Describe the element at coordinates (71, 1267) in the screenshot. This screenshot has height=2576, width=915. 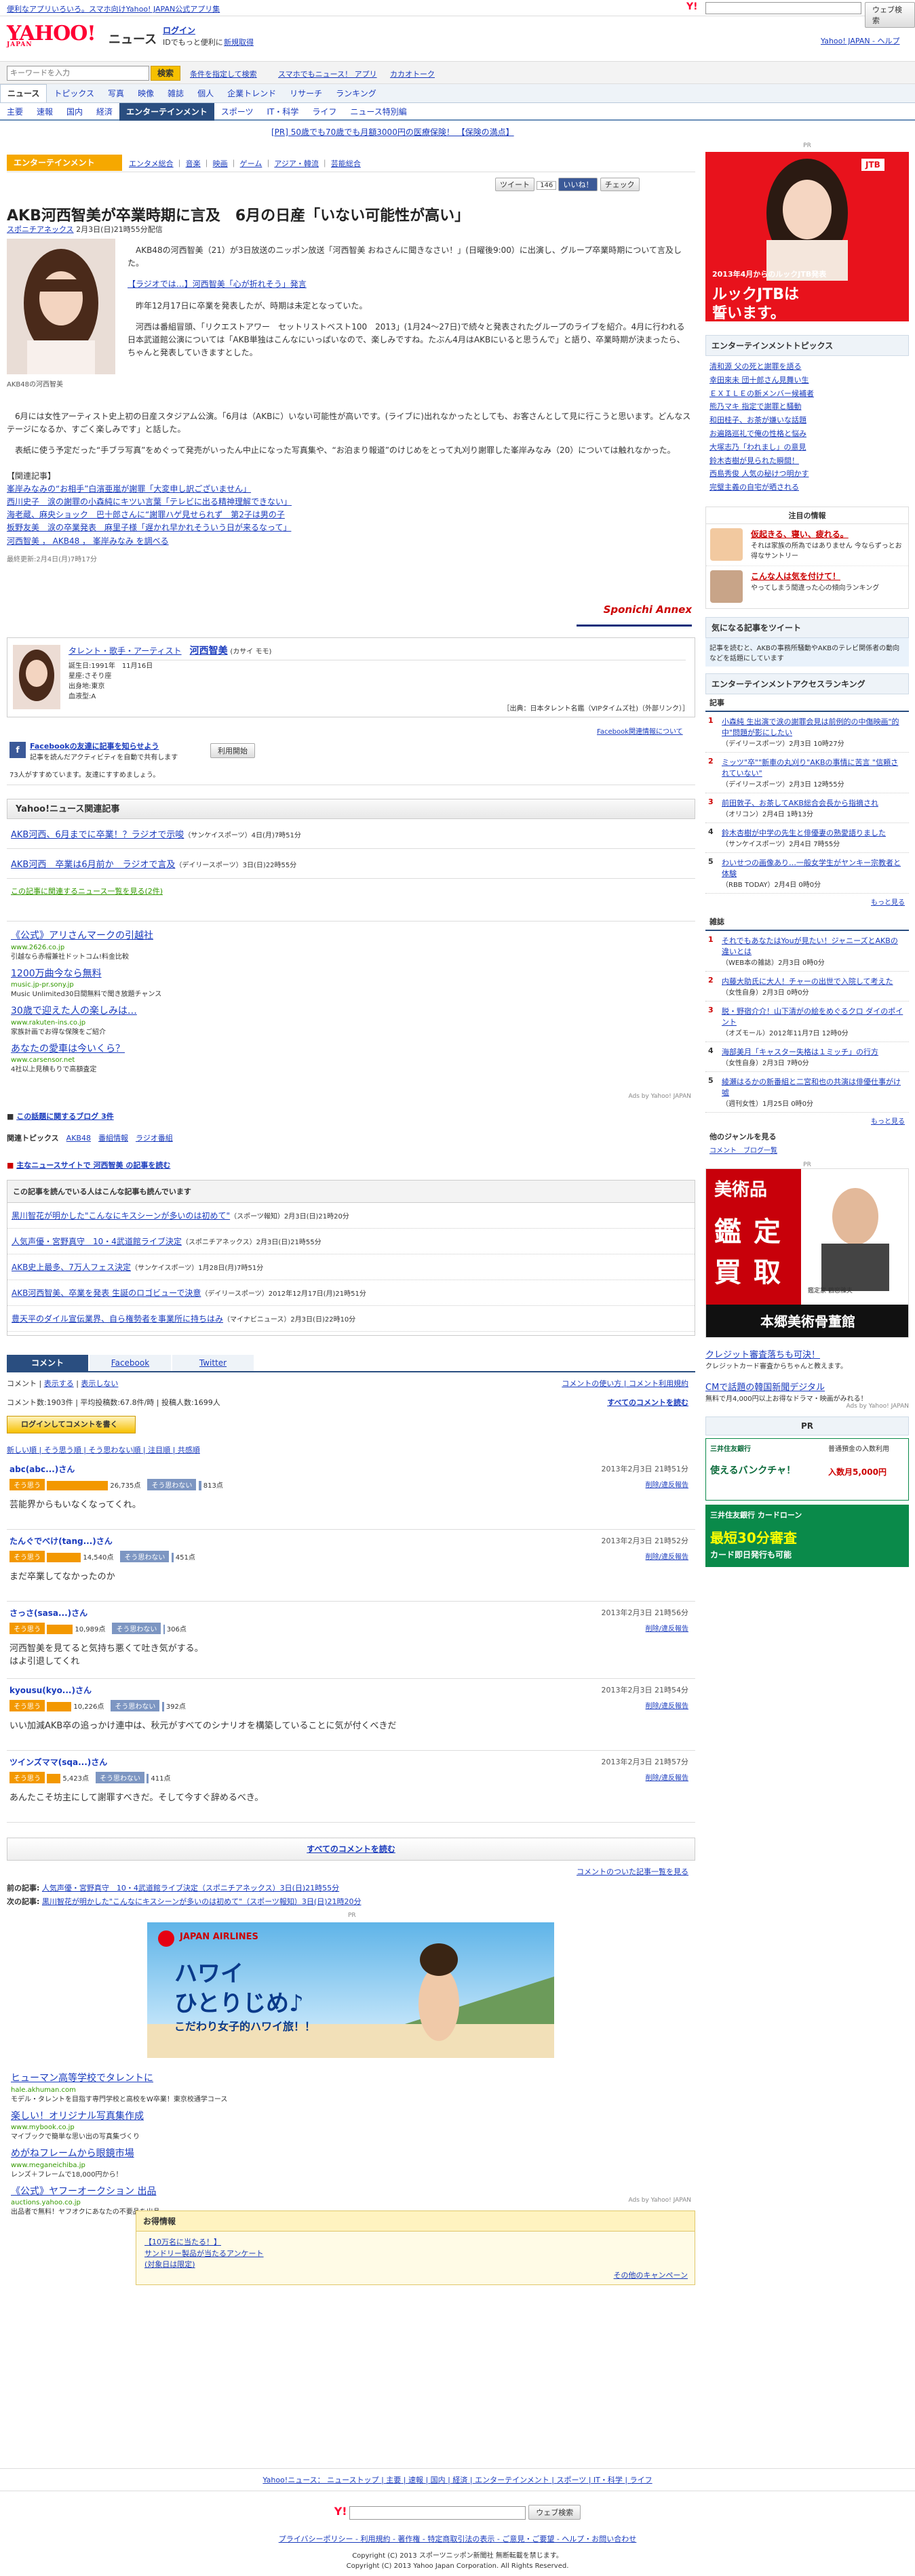
I see `also-read-link-3: AKB史上最多、7万人フェス決定` at that location.